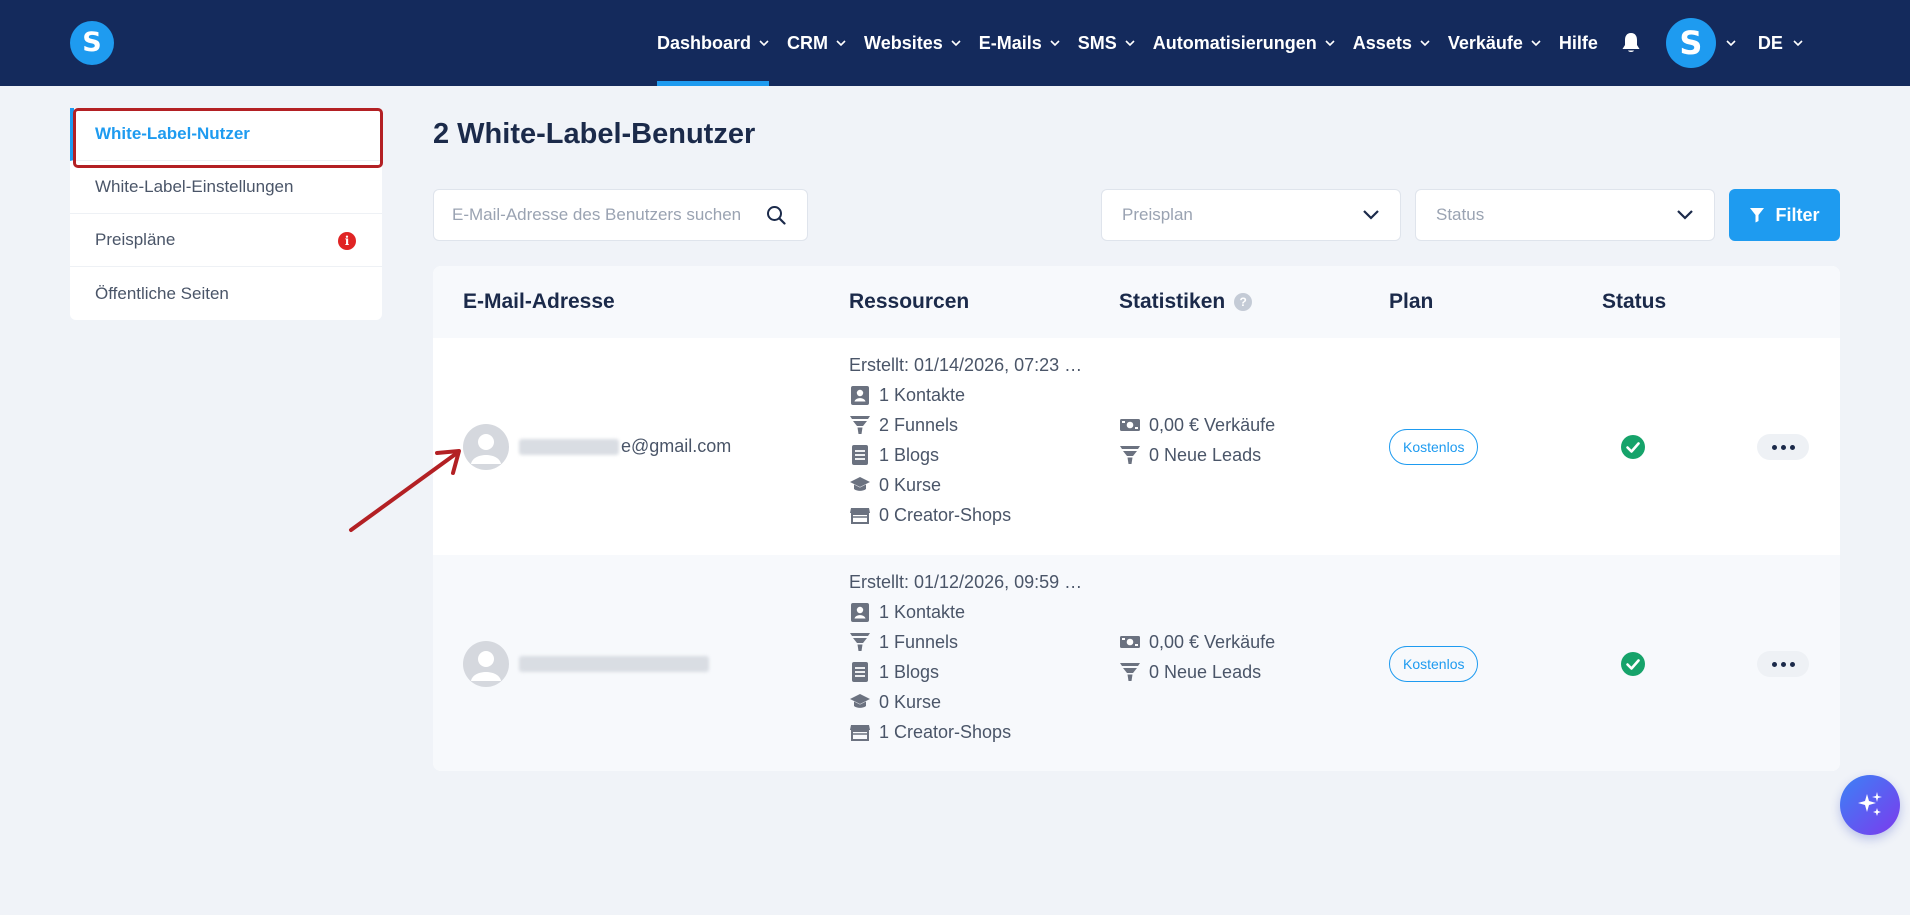 This screenshot has width=1910, height=915. What do you see at coordinates (135, 239) in the screenshot?
I see `sidebar-item-label: Preispläne` at bounding box center [135, 239].